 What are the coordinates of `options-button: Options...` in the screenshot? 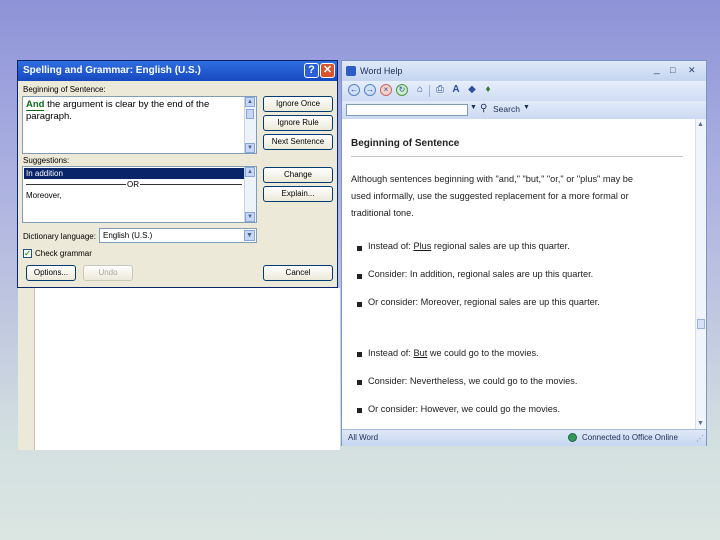 It's located at (51, 273).